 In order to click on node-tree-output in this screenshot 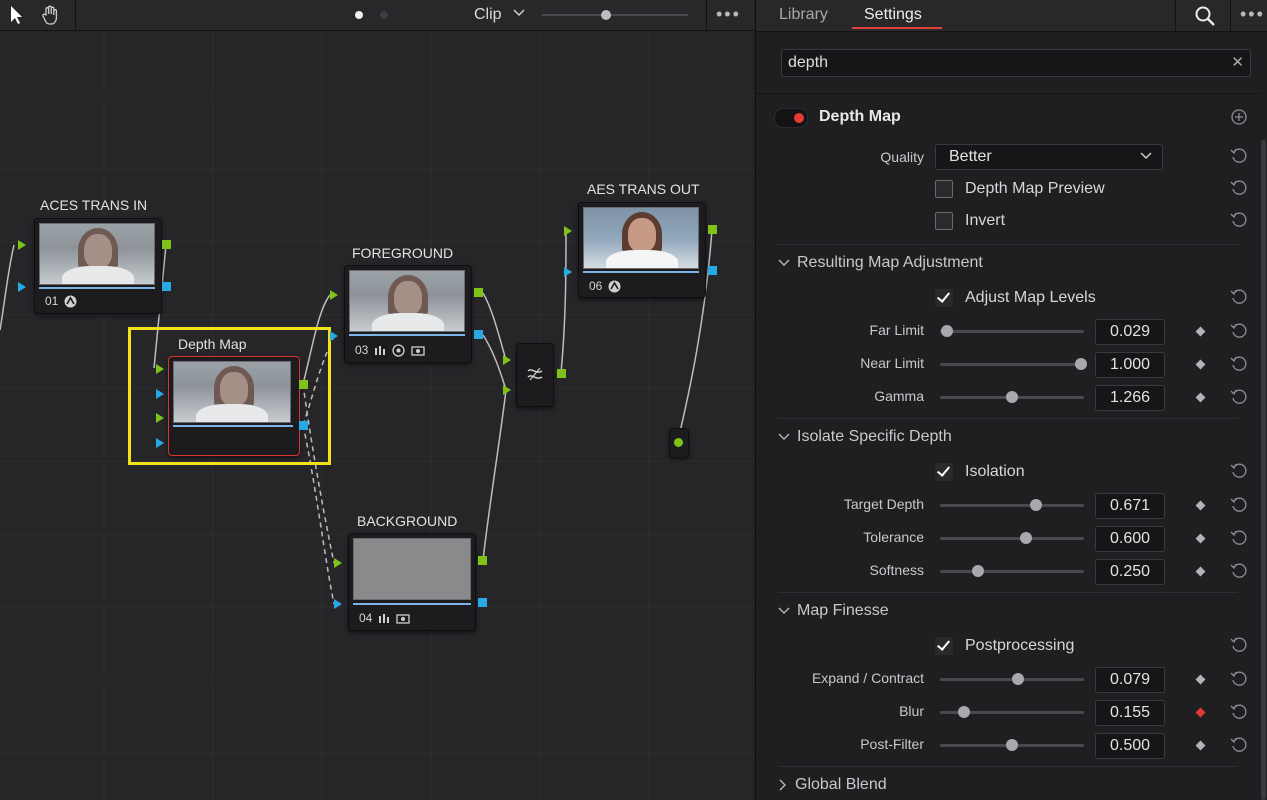, I will do `click(679, 443)`.